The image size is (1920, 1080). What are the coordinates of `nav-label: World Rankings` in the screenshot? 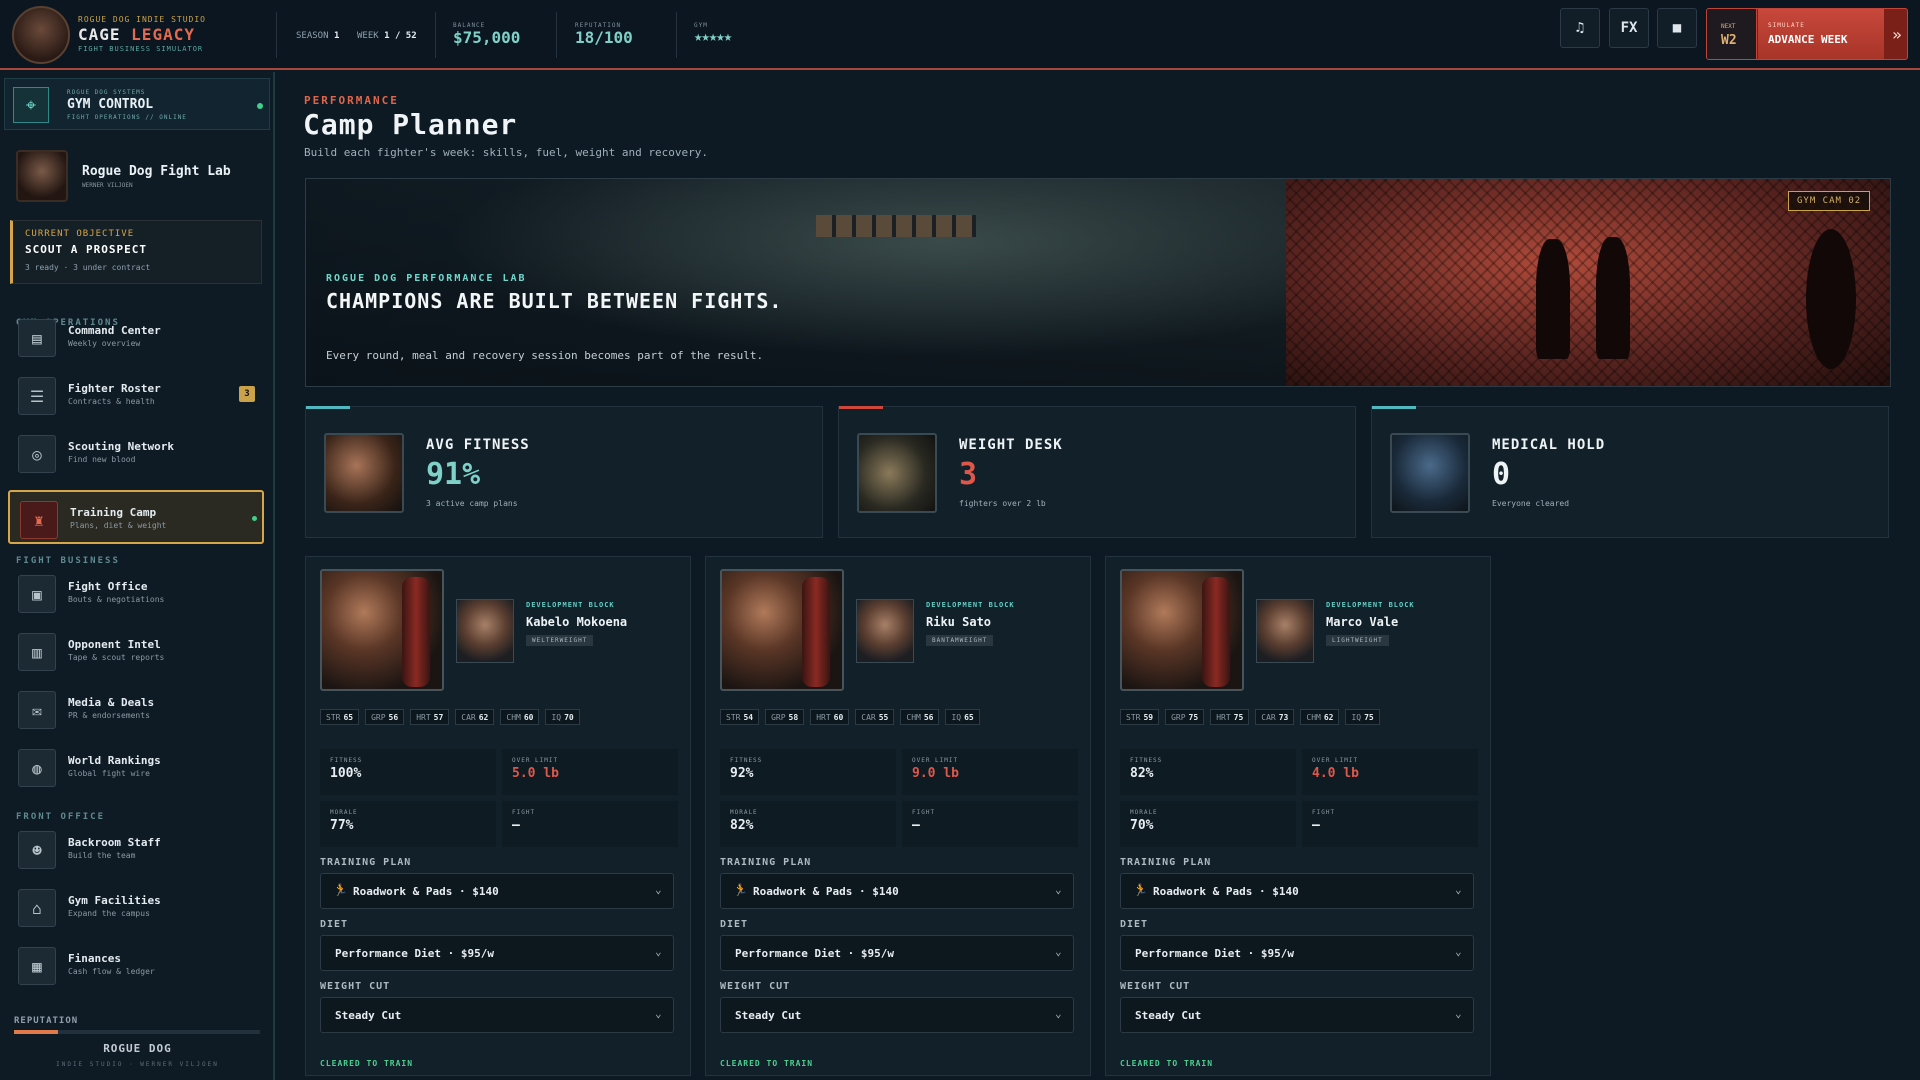 It's located at (114, 760).